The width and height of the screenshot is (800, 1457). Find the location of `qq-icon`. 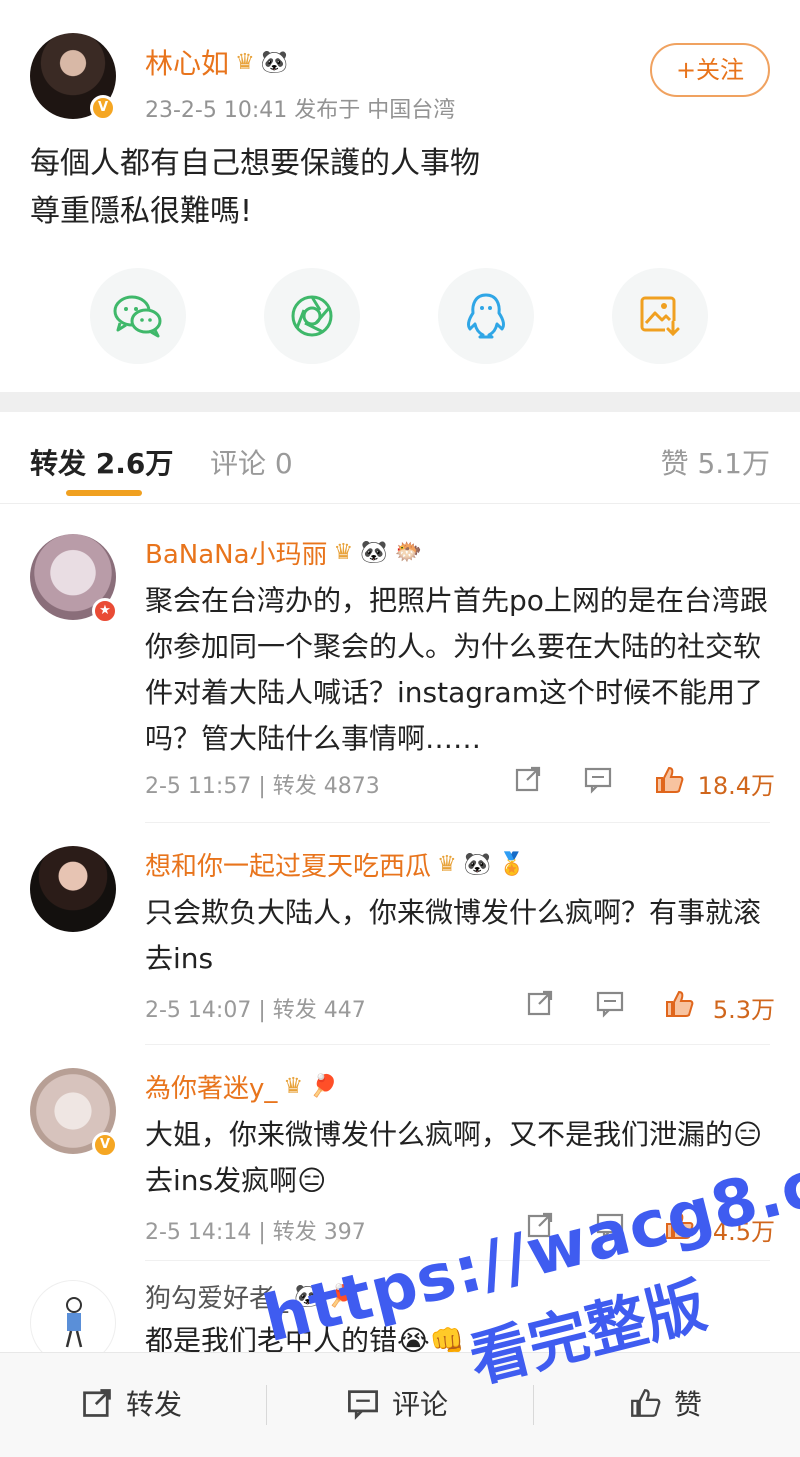

qq-icon is located at coordinates (486, 316).